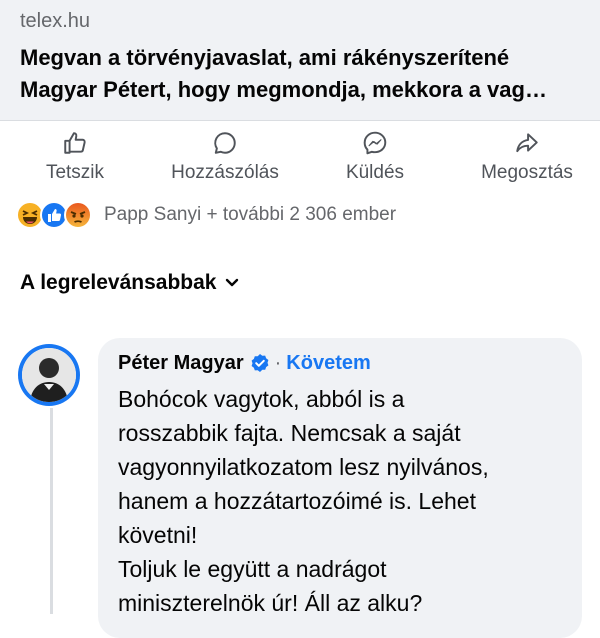 The height and width of the screenshot is (638, 600). I want to click on comment-line: követni!, so click(158, 535).